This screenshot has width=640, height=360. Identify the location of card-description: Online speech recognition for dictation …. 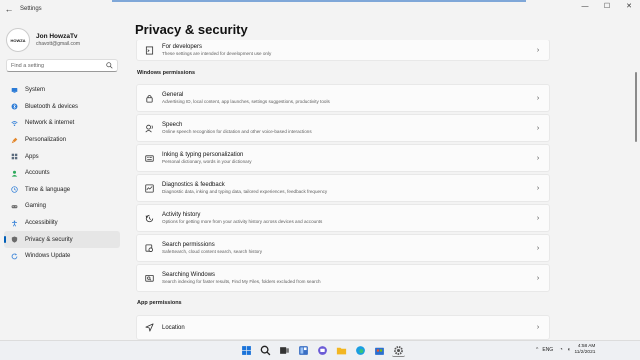
(237, 131).